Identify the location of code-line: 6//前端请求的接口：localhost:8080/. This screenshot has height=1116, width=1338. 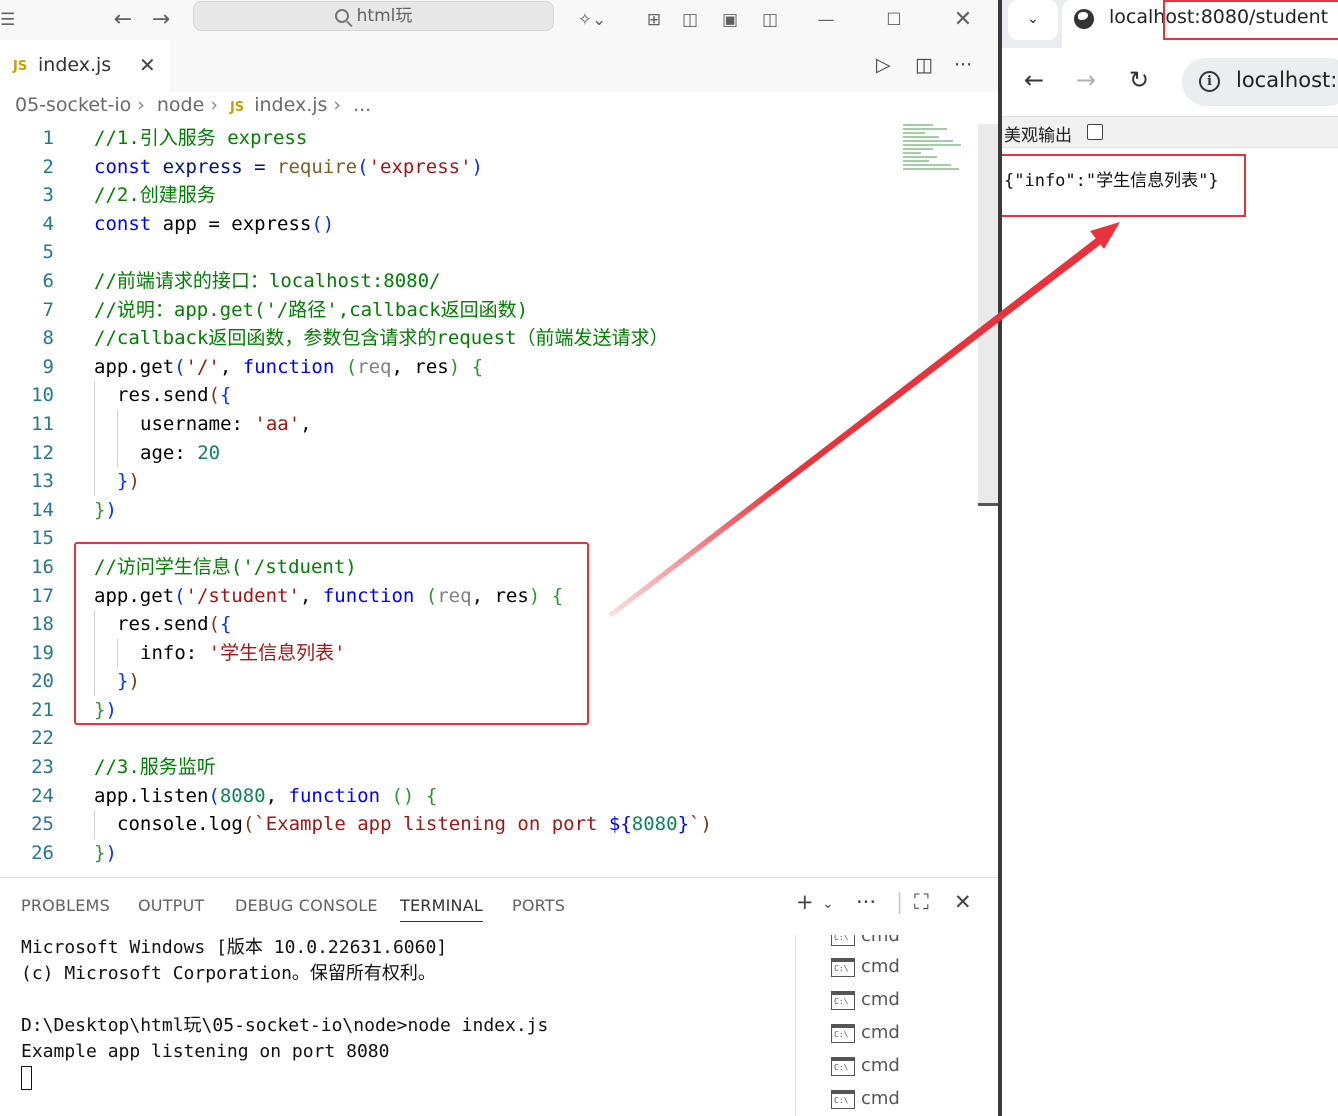
(450, 281).